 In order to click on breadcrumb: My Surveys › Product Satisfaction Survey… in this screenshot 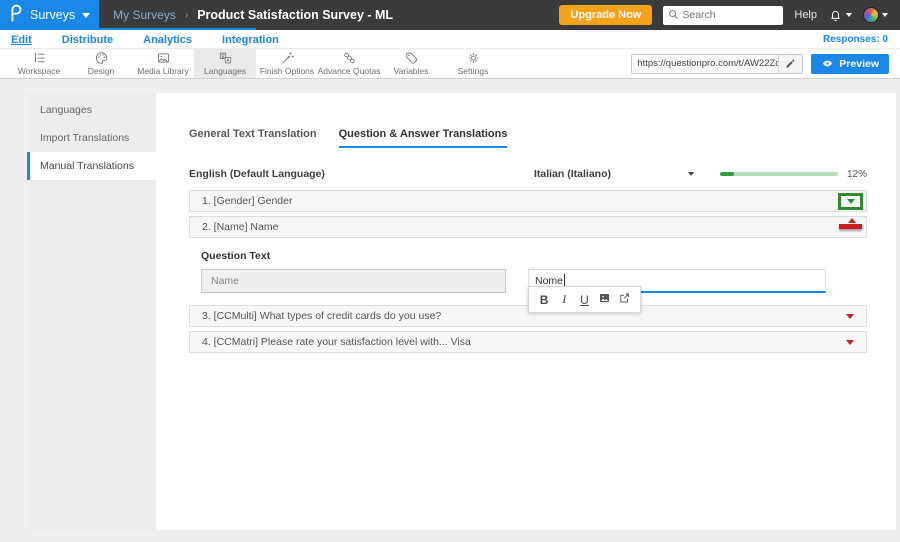, I will do `click(253, 15)`.